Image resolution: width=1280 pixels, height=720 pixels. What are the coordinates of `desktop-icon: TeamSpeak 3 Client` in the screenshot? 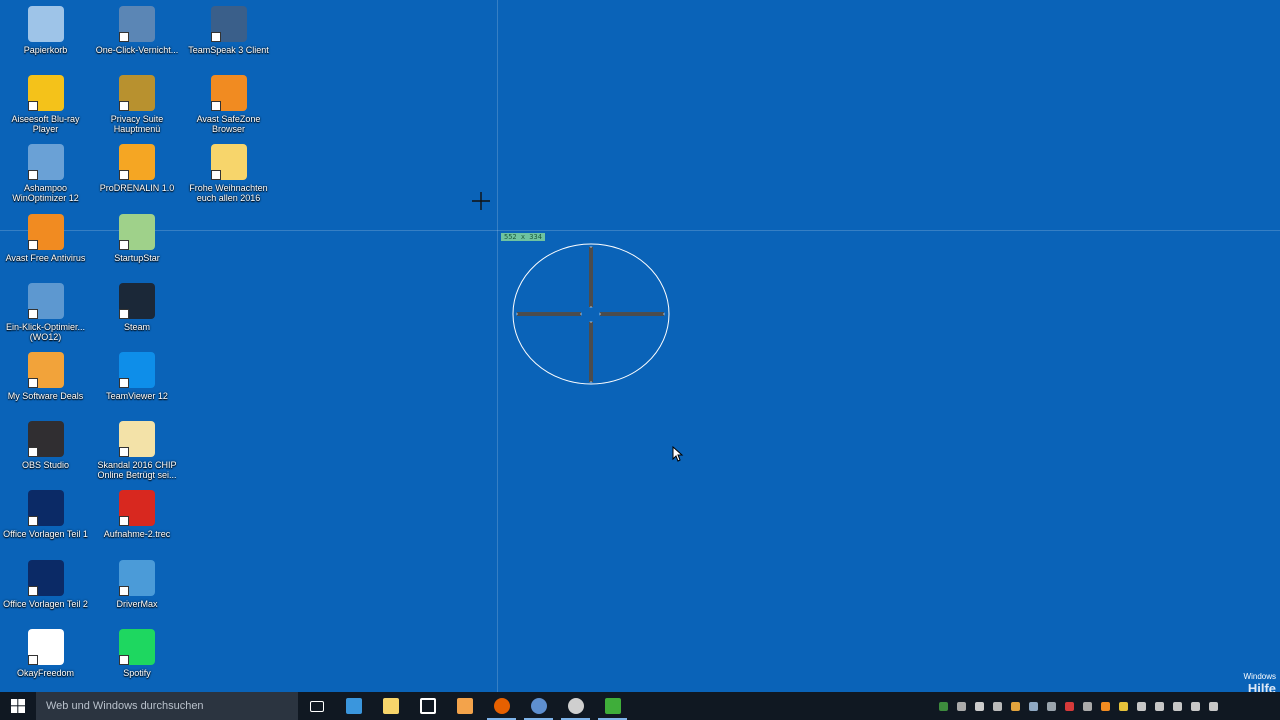 It's located at (229, 35).